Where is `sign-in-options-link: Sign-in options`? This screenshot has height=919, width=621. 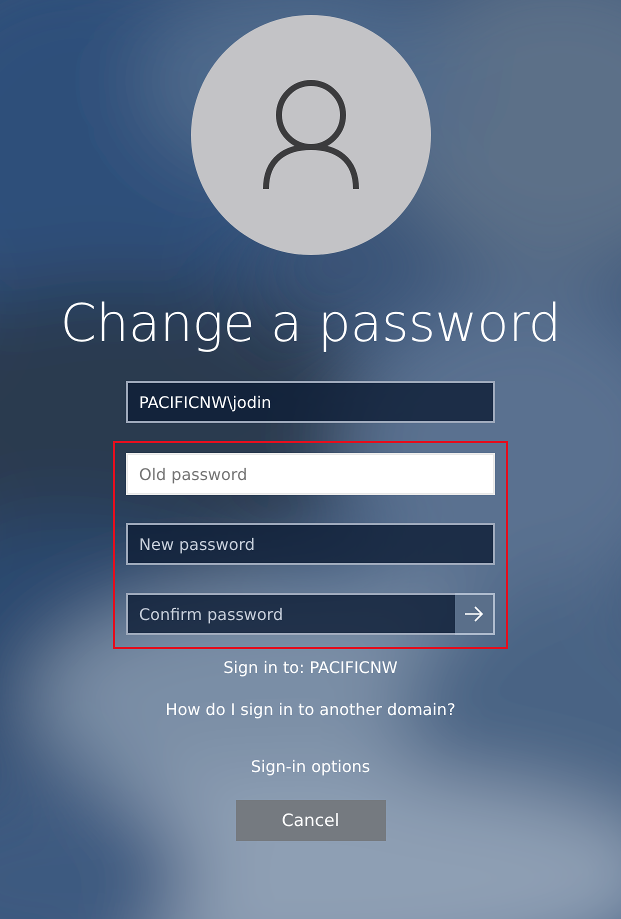 sign-in-options-link: Sign-in options is located at coordinates (310, 766).